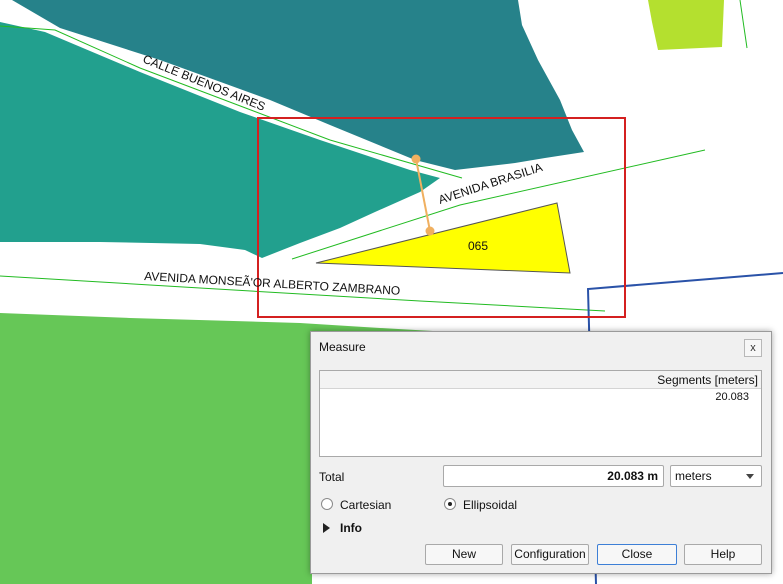  What do you see at coordinates (326, 528) in the screenshot?
I see `expand-triangle-icon` at bounding box center [326, 528].